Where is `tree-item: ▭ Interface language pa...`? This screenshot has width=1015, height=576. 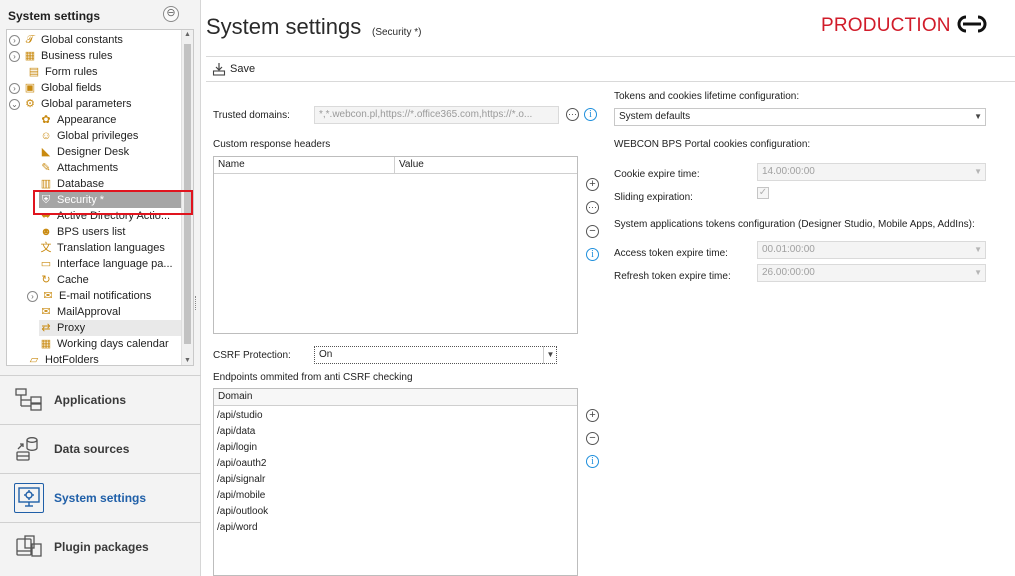
tree-item: ▭ Interface language pa... is located at coordinates (110, 264).